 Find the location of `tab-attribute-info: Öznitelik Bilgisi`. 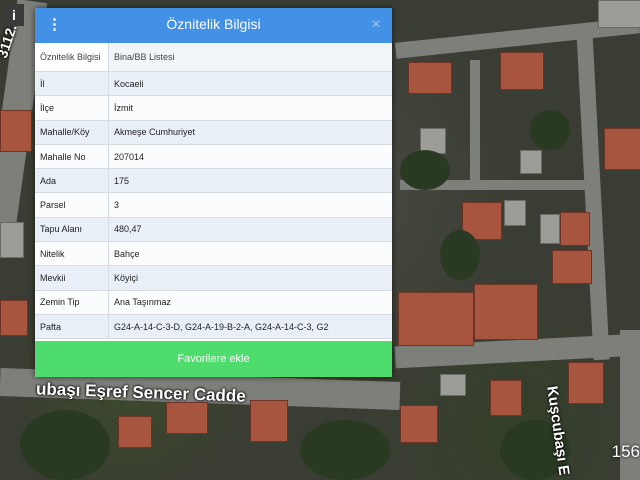

tab-attribute-info: Öznitelik Bilgisi is located at coordinates (72, 57).